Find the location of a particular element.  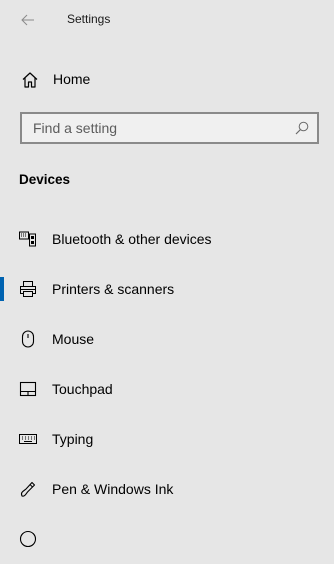

search-icon is located at coordinates (302, 128).